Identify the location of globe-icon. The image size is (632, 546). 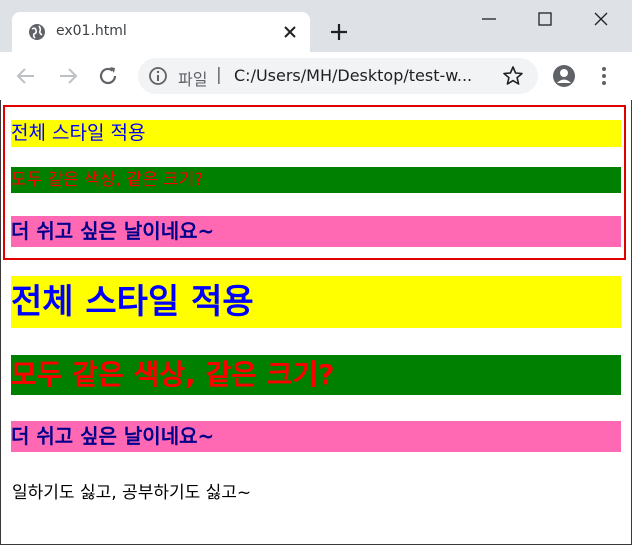
(37, 32).